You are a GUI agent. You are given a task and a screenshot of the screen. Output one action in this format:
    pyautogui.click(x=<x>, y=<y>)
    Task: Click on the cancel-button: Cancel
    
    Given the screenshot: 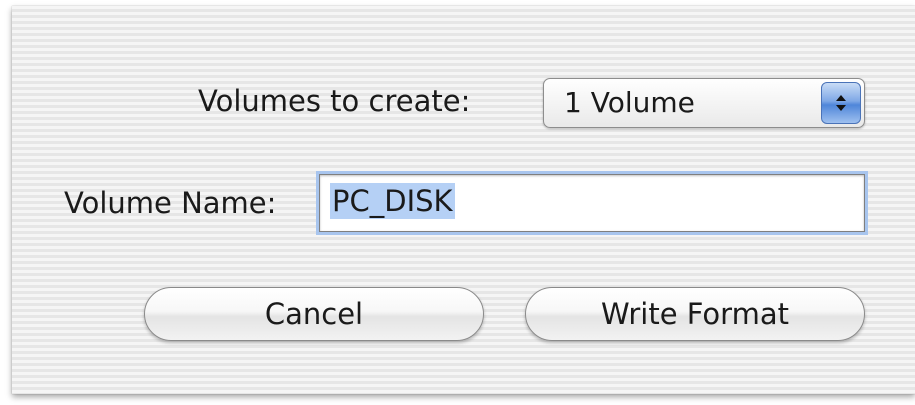 What is the action you would take?
    pyautogui.click(x=314, y=314)
    